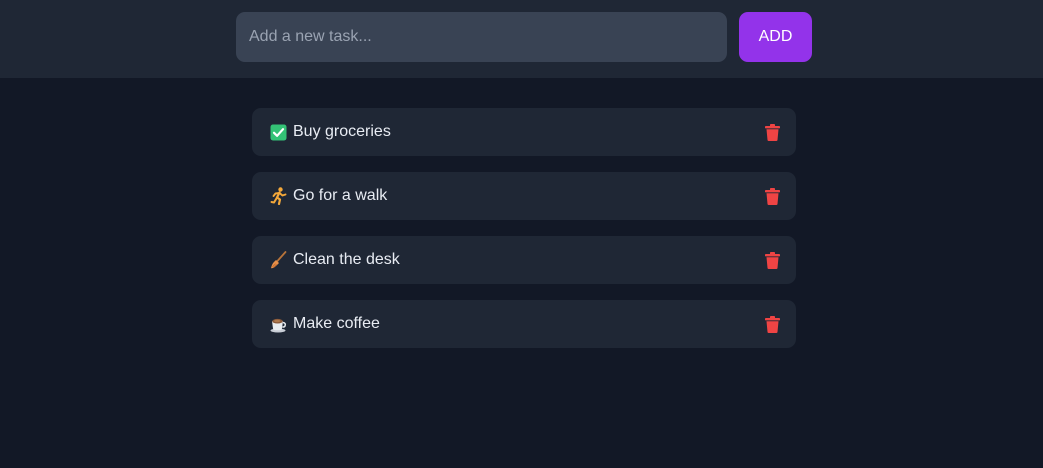 This screenshot has height=468, width=1043. I want to click on task-label: Go for a walk, so click(340, 195).